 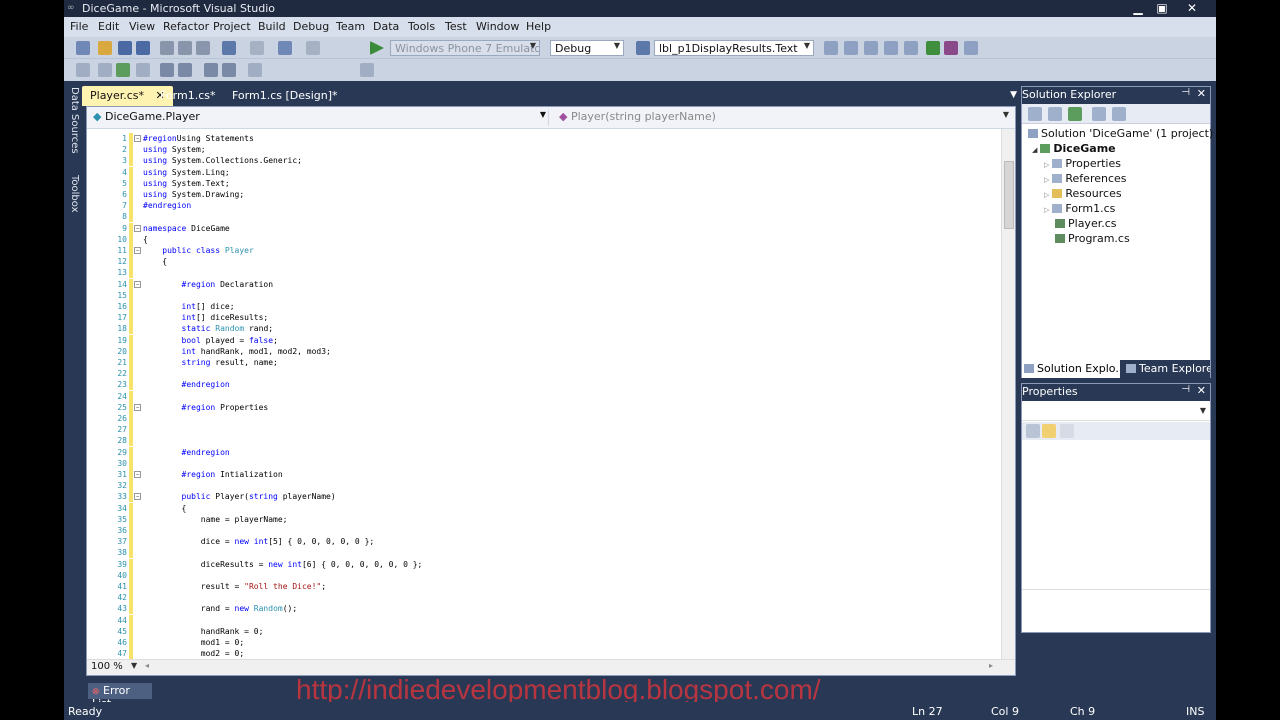 What do you see at coordinates (544, 217) in the screenshot?
I see `code-line: 8` at bounding box center [544, 217].